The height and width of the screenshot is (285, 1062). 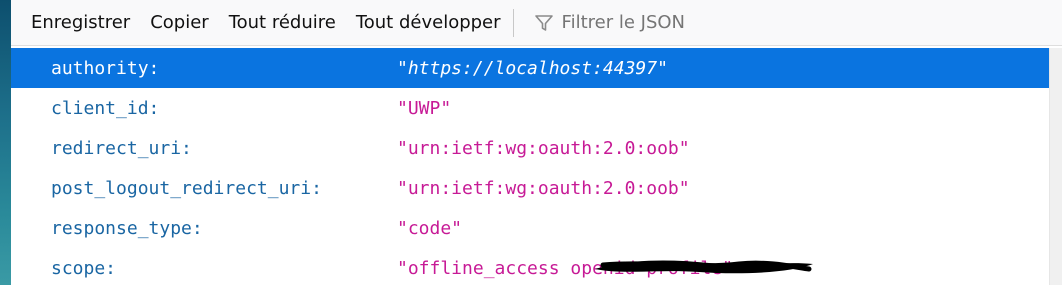 I want to click on window-edge-background, so click(x=5, y=142).